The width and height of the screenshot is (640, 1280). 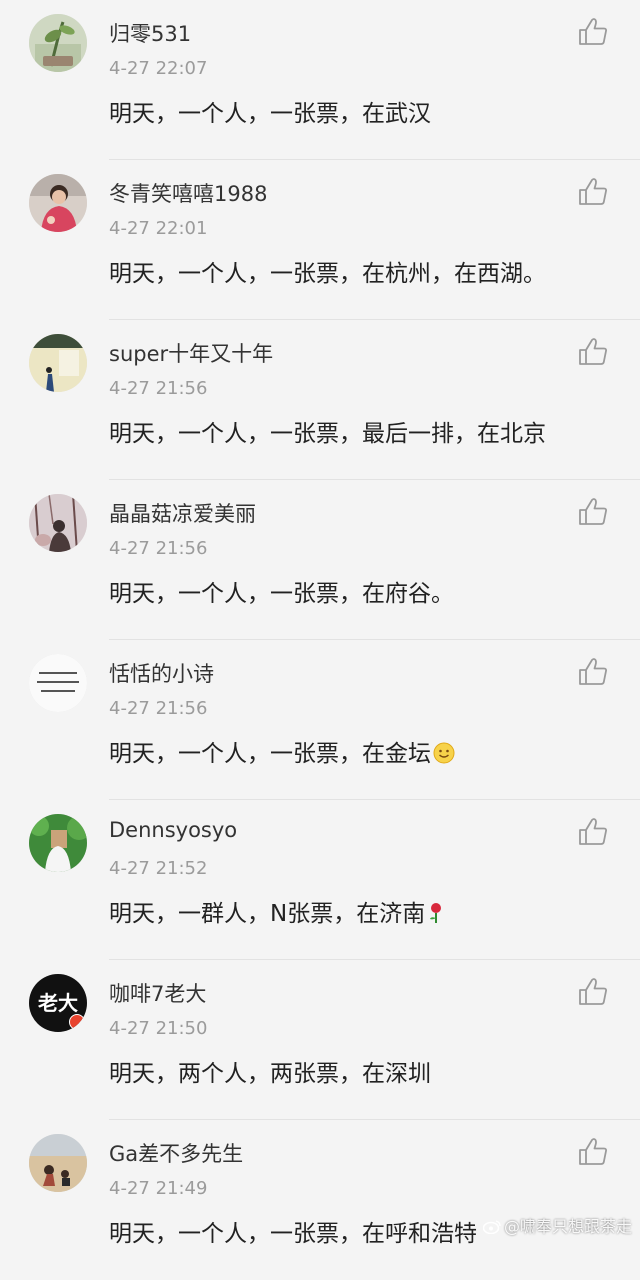 What do you see at coordinates (157, 993) in the screenshot?
I see `comment-username: 咖啡7老大` at bounding box center [157, 993].